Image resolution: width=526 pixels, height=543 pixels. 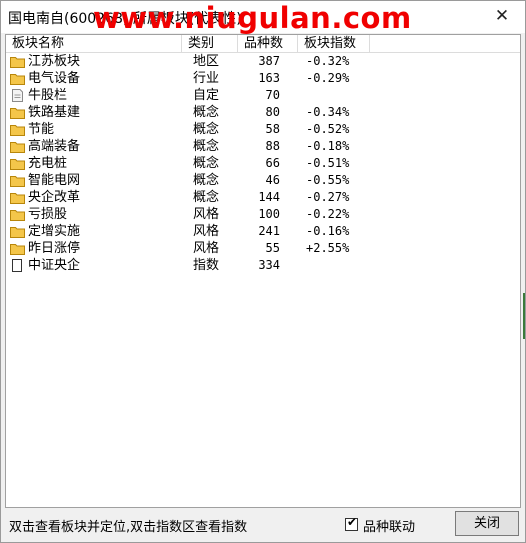 I want to click on table-row: 高端装备 概念 88 -0.18%, so click(x=263, y=146).